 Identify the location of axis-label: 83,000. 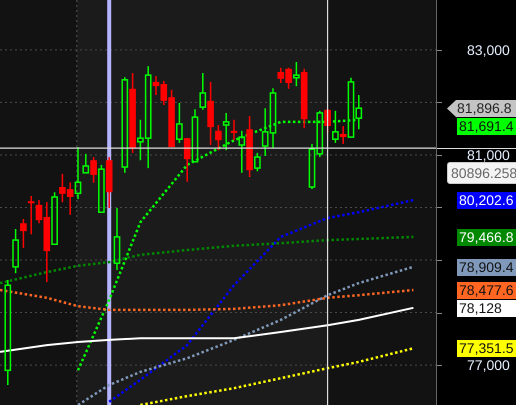
(488, 50).